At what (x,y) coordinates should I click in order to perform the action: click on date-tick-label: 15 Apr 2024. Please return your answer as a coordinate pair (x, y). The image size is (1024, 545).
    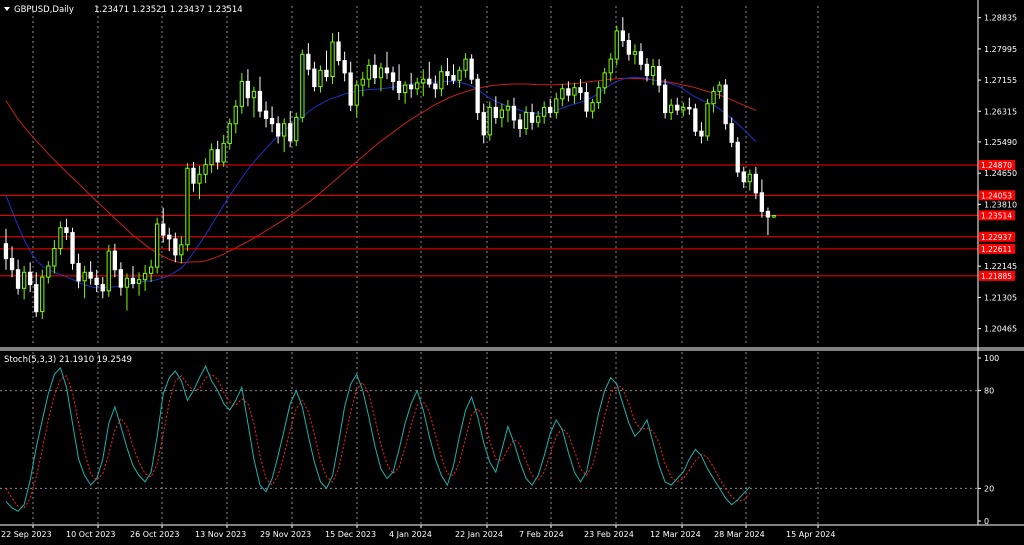
    Looking at the image, I should click on (810, 534).